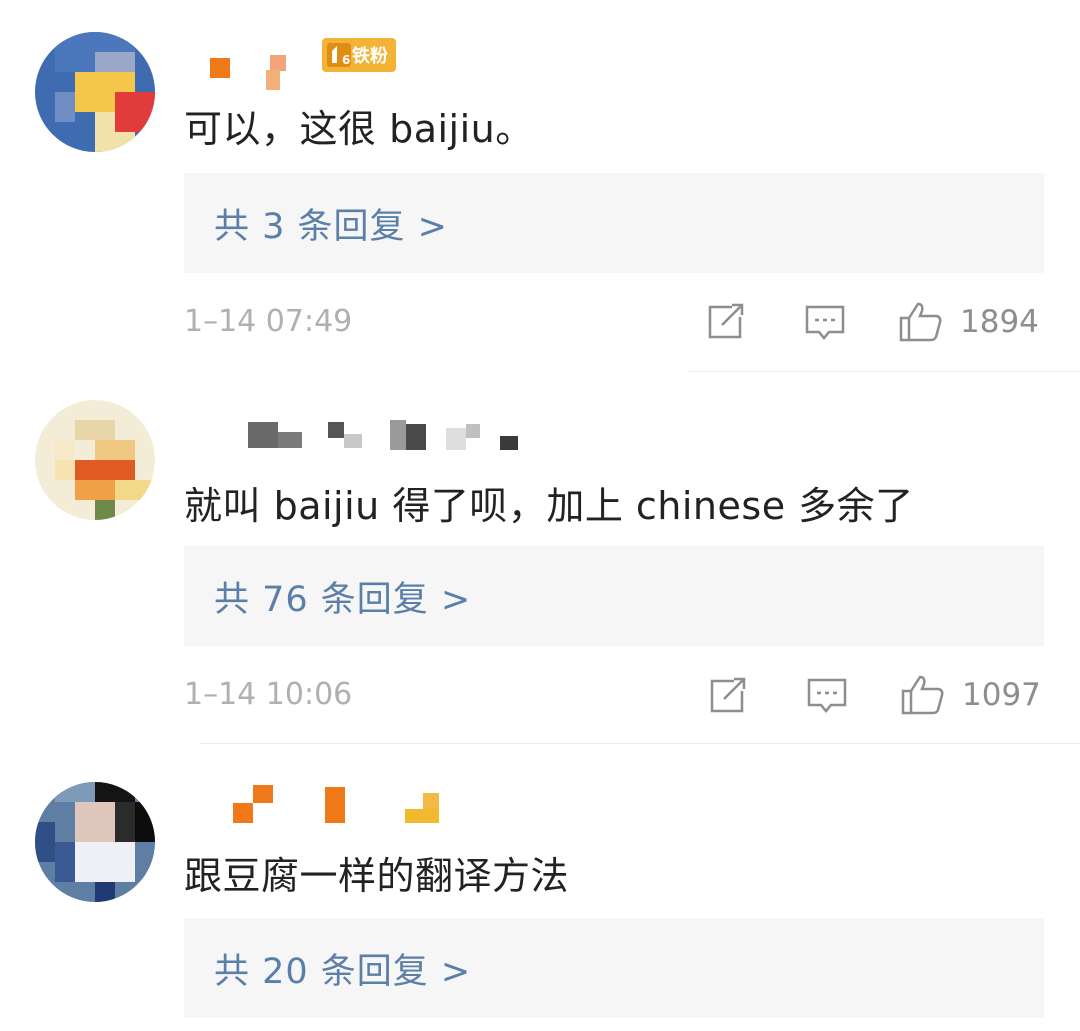 Image resolution: width=1080 pixels, height=1031 pixels. What do you see at coordinates (359, 129) in the screenshot?
I see `comment-text: 可以，这很 baijiu。` at bounding box center [359, 129].